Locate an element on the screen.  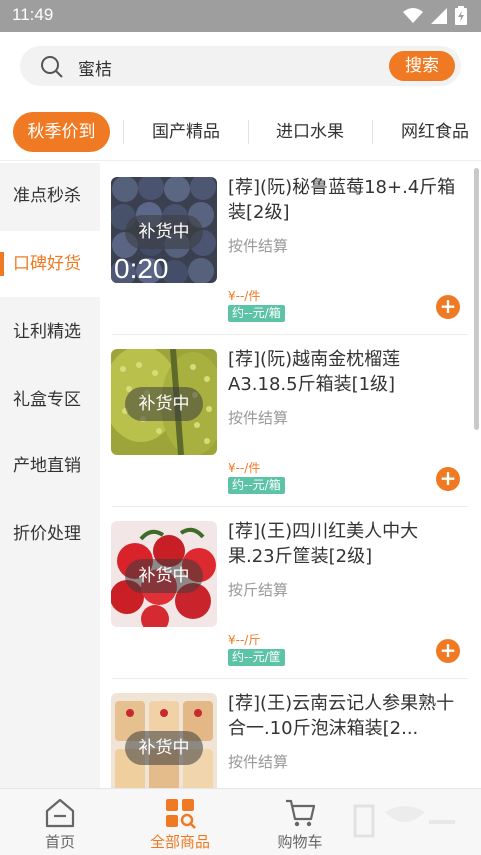
sidebar-item-clearance: 折价处理 is located at coordinates (50, 534).